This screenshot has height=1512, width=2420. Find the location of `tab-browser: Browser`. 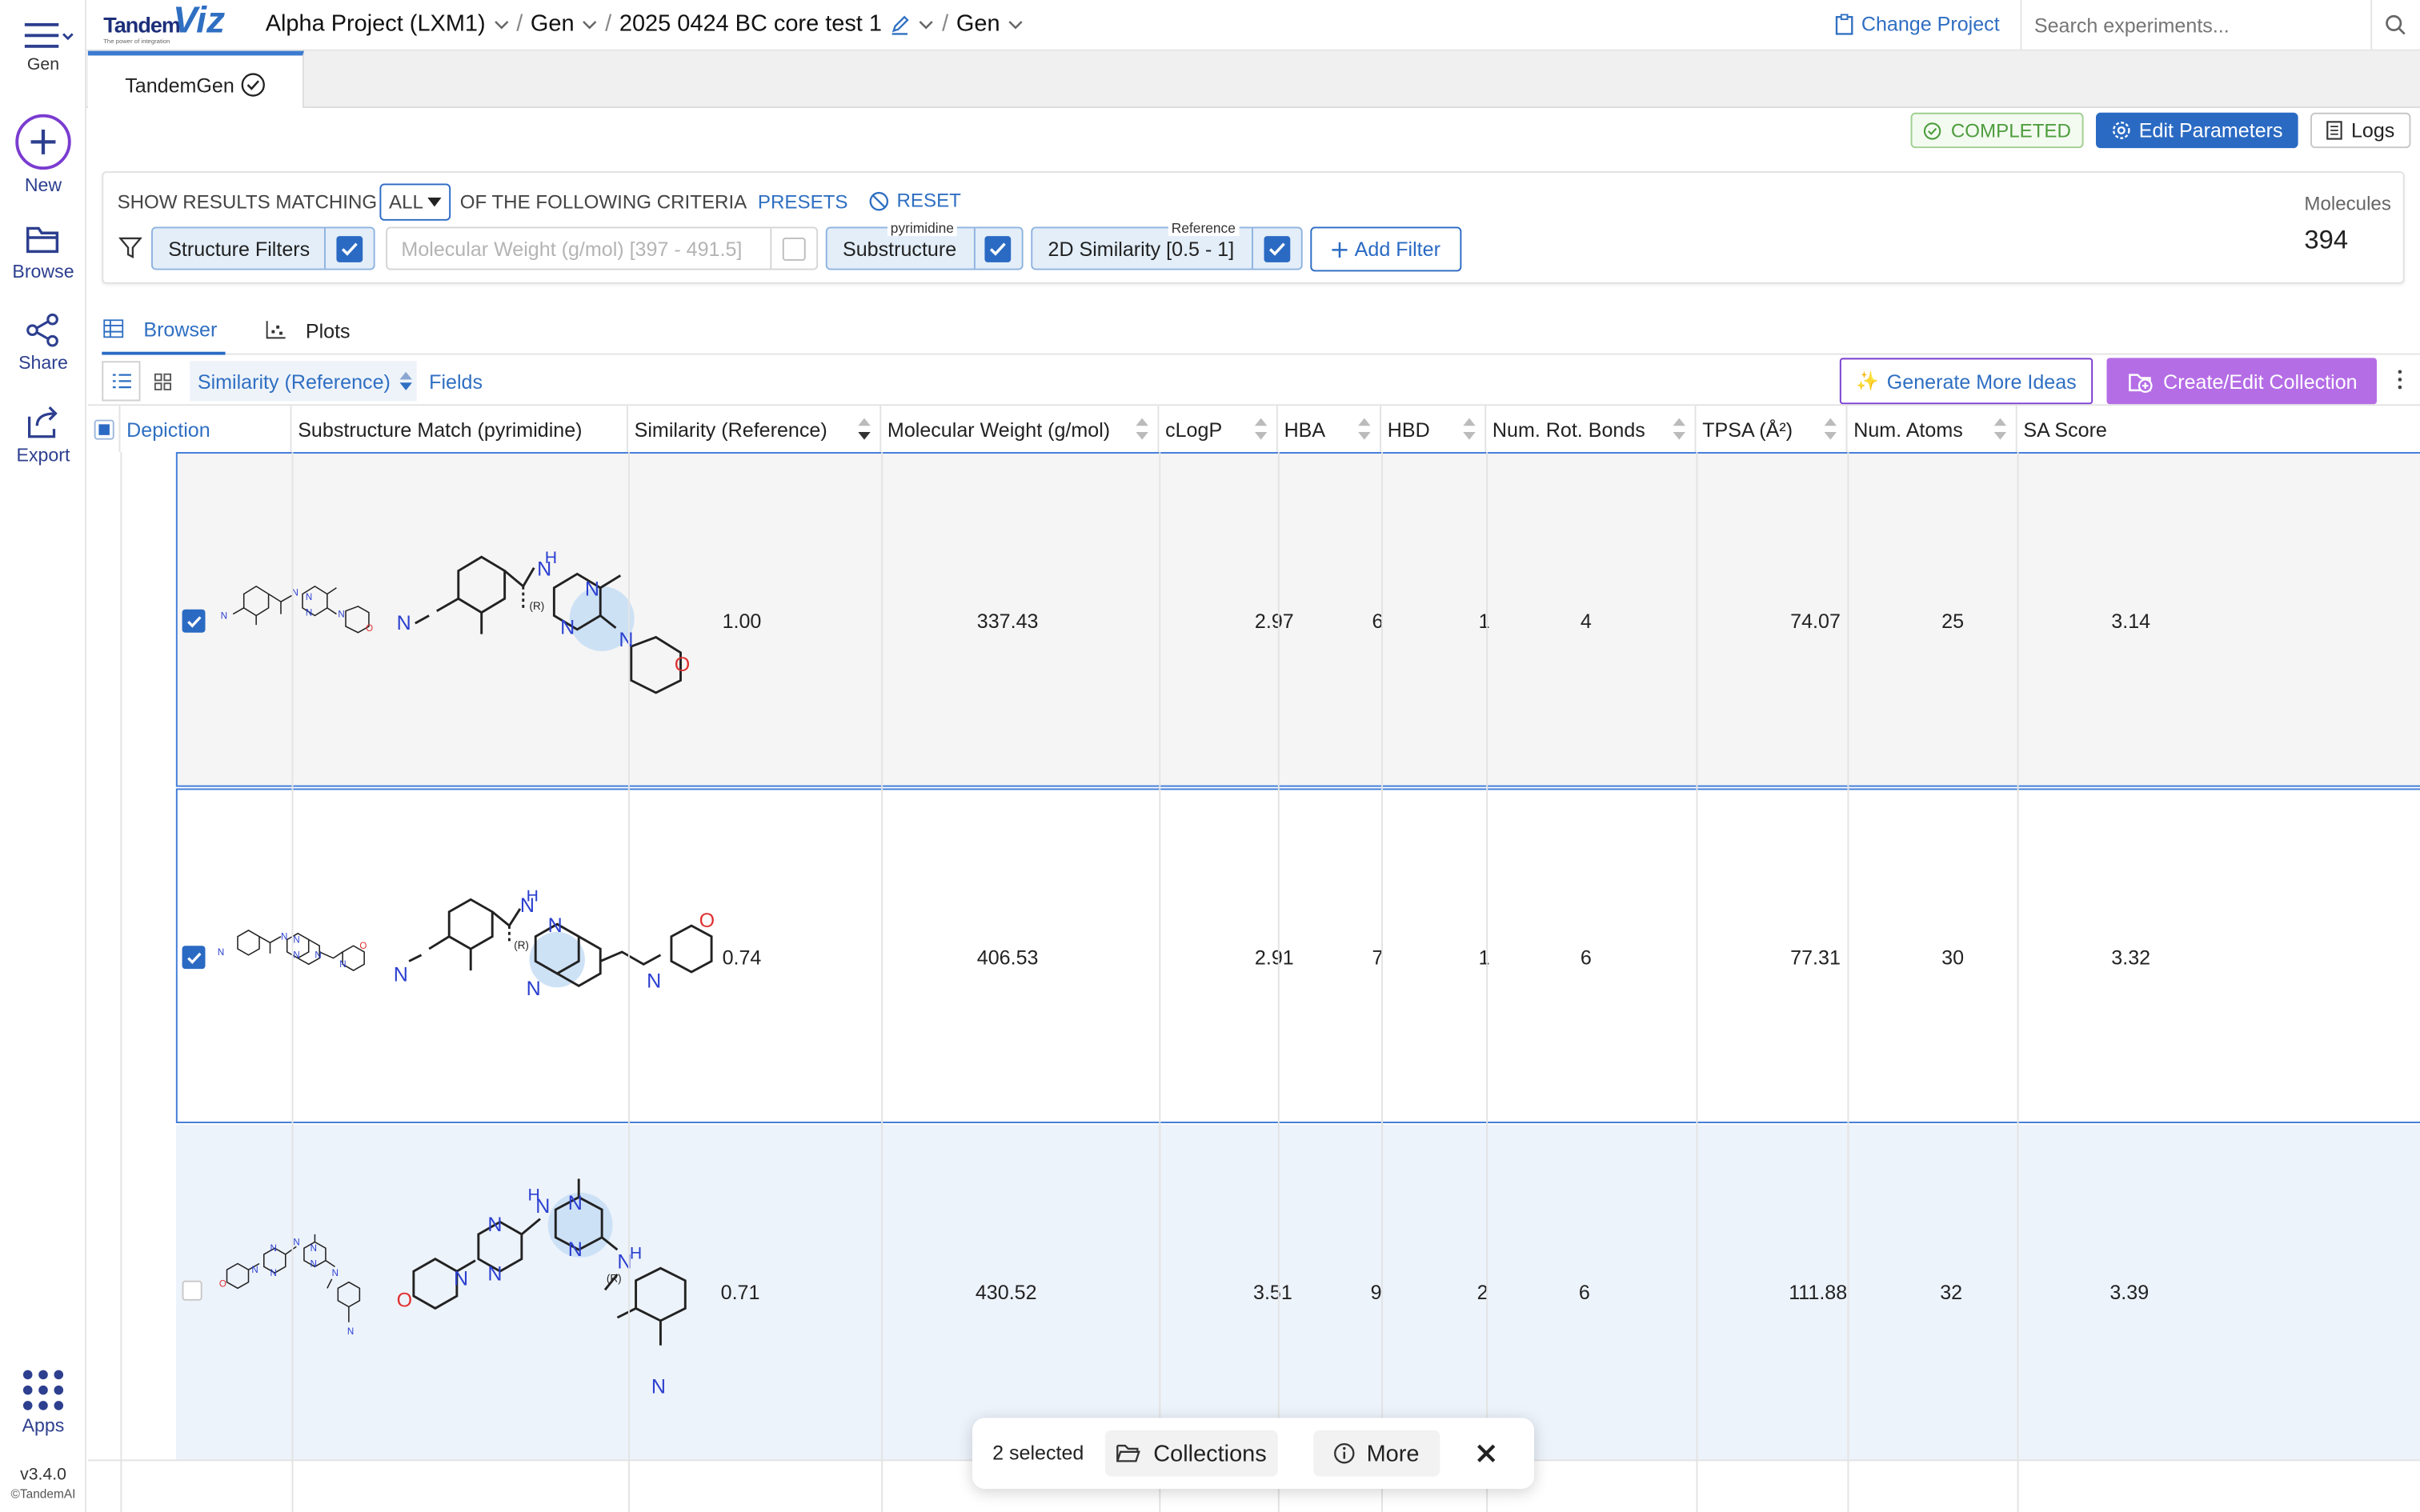

tab-browser: Browser is located at coordinates (164, 330).